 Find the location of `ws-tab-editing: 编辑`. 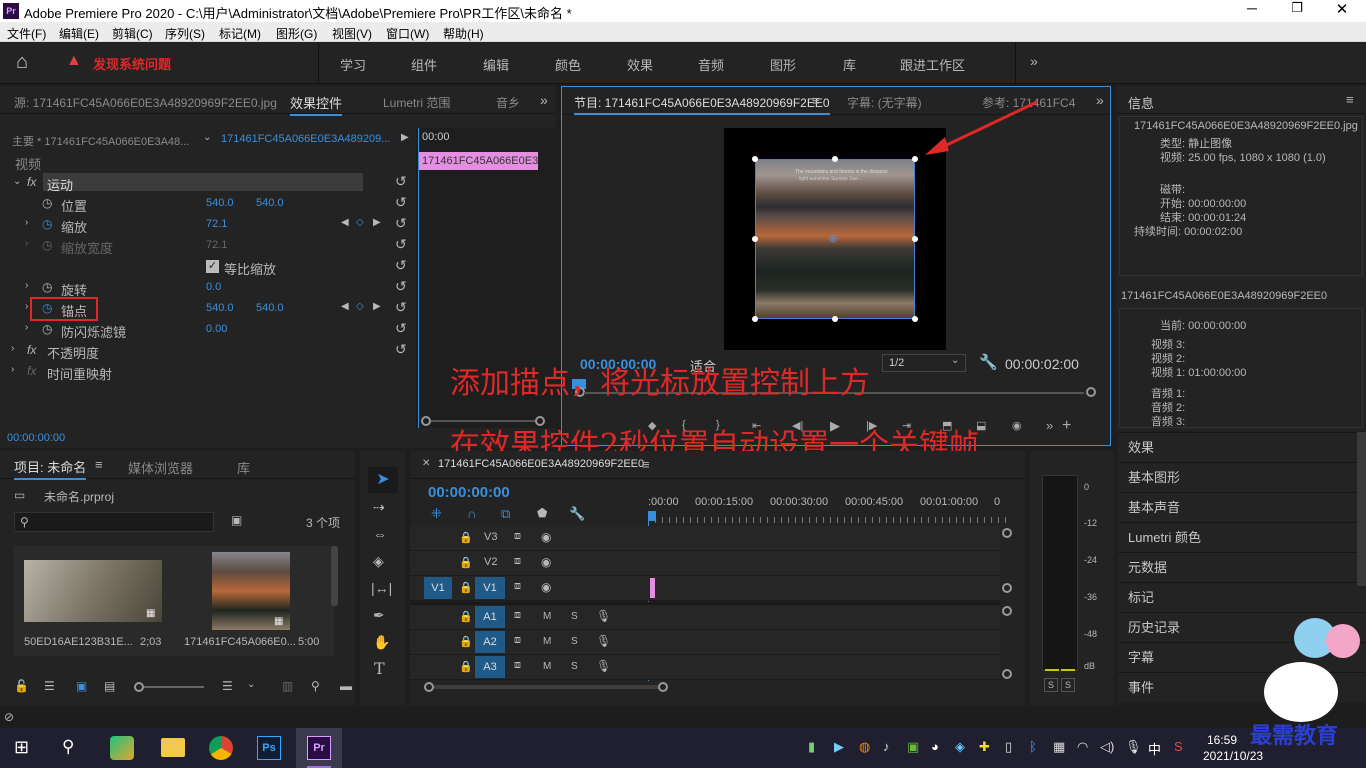

ws-tab-editing: 编辑 is located at coordinates (496, 64).